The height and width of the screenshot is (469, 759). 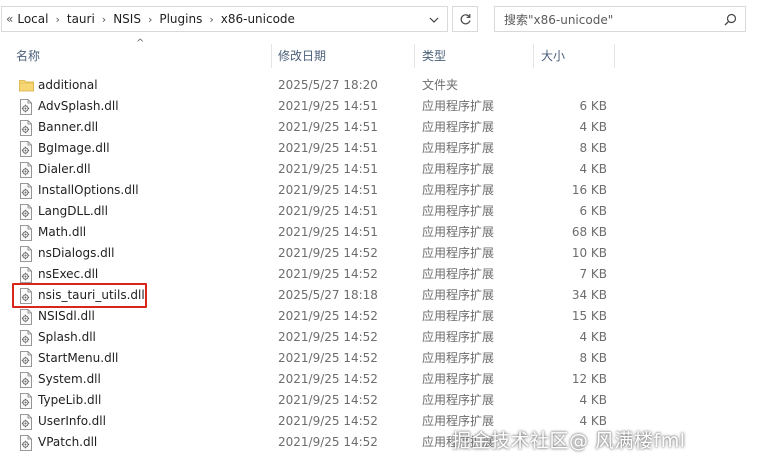 I want to click on column-header-type-label: 类型, so click(x=434, y=55).